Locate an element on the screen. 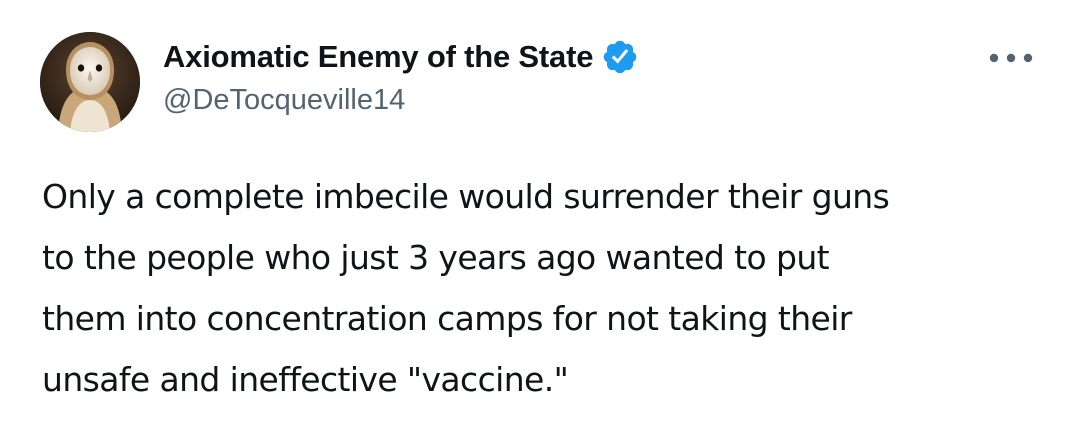 The width and height of the screenshot is (1080, 430). avatar is located at coordinates (90, 82).